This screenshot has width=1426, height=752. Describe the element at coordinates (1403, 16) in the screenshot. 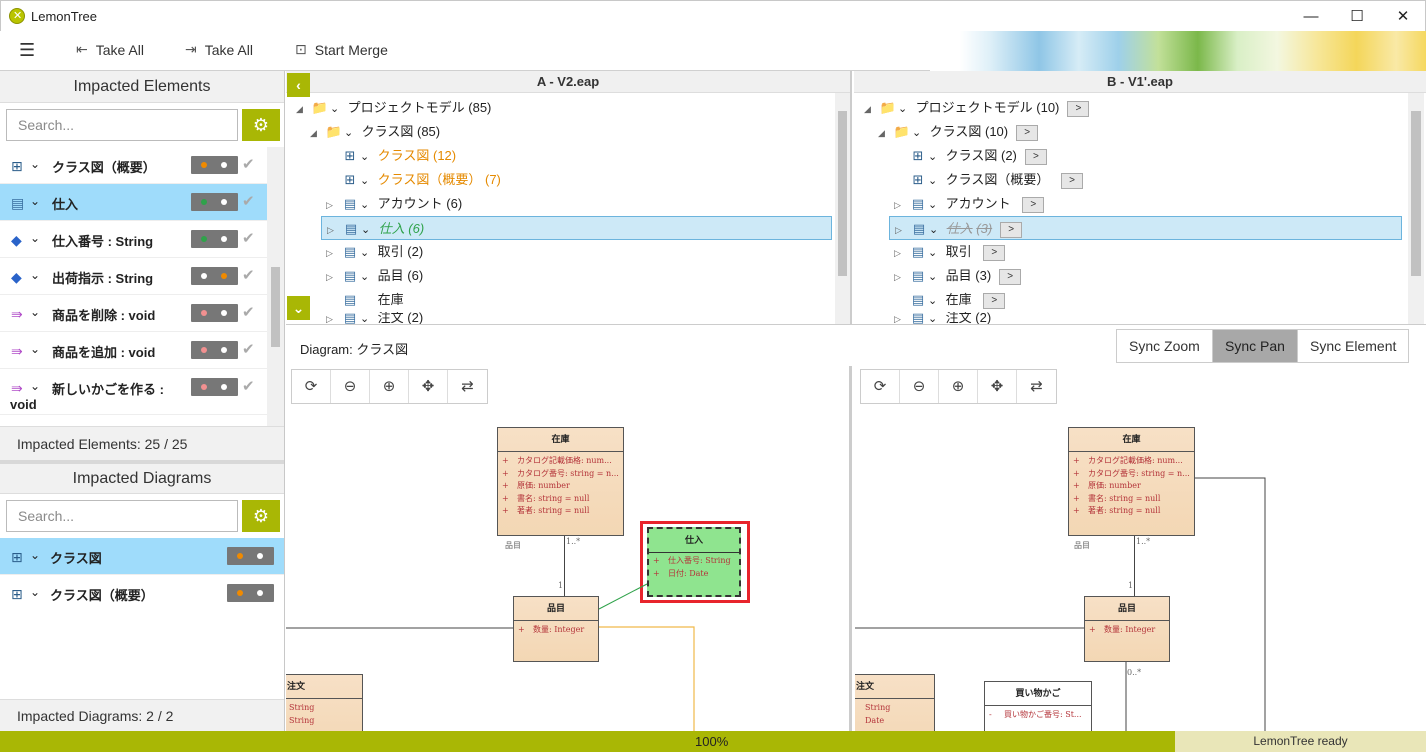

I see `close-button: ✕` at that location.